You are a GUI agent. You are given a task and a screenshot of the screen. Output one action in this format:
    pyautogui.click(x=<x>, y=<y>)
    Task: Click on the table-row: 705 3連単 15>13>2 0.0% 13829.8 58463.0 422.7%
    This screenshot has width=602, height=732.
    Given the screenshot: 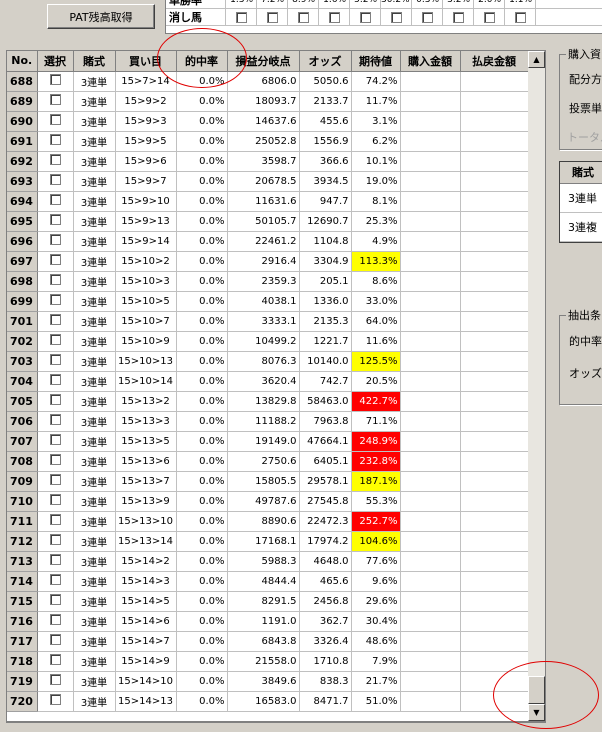 What is the action you would take?
    pyautogui.click(x=268, y=401)
    